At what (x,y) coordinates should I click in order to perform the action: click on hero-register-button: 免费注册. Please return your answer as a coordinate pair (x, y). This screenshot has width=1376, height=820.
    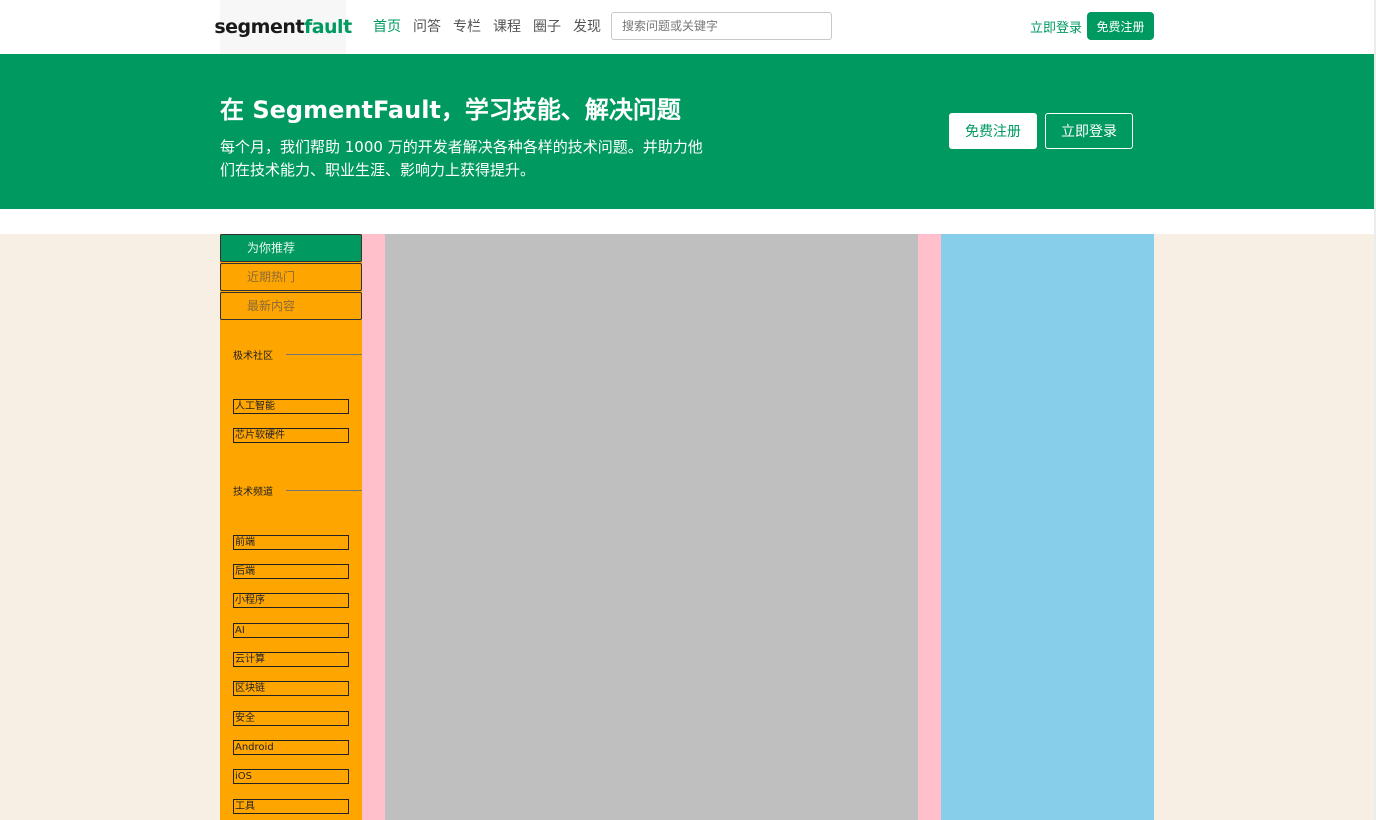
    Looking at the image, I should click on (993, 131).